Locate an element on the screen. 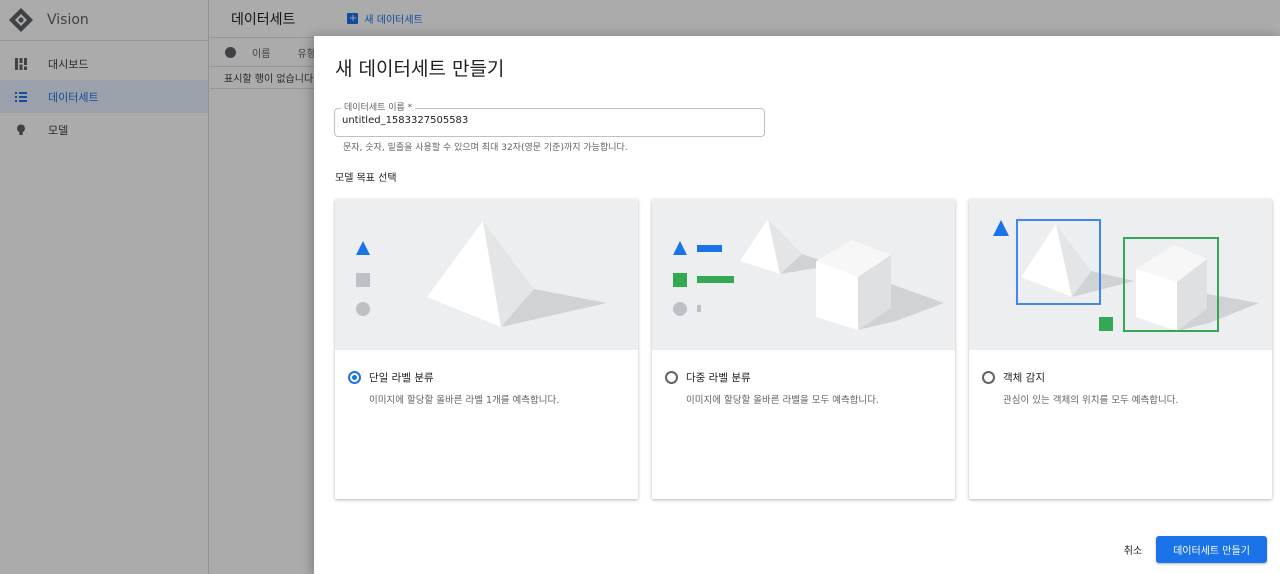 The image size is (1280, 574). object-detection-radio is located at coordinates (988, 377).